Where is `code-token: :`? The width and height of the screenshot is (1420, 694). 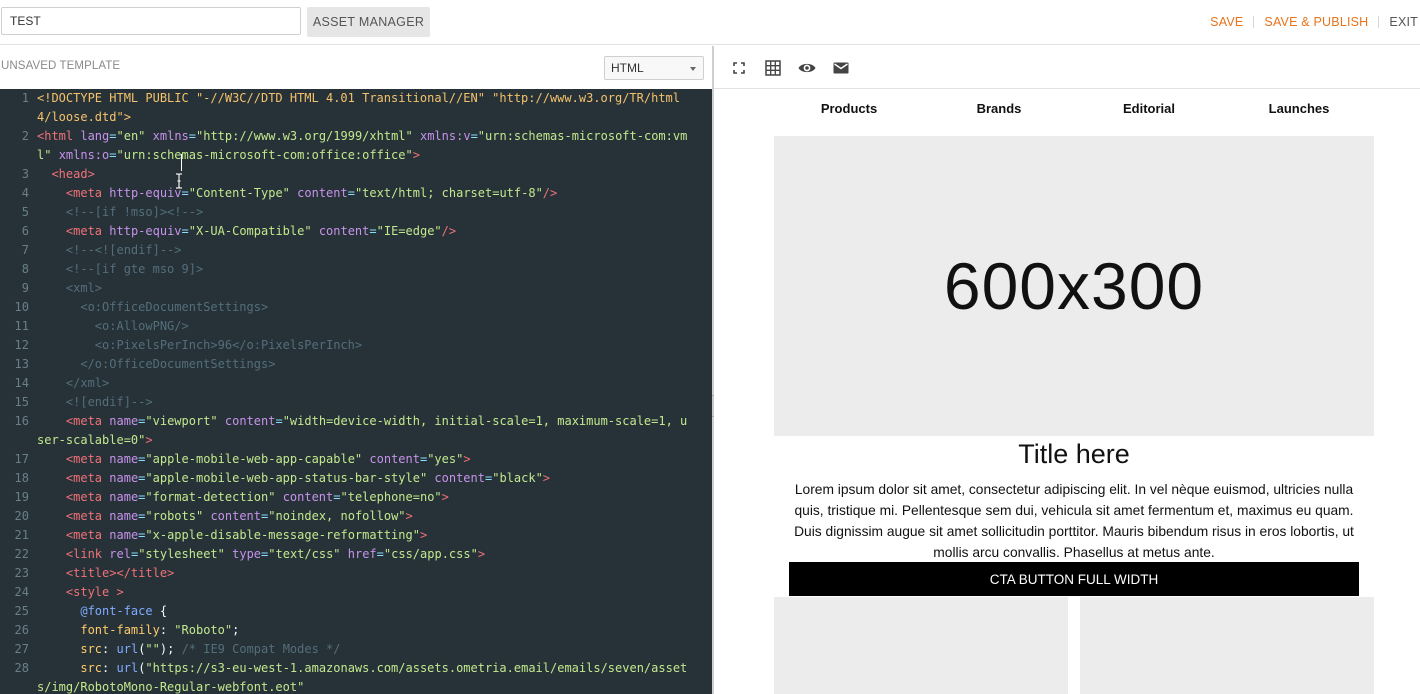
code-token: : is located at coordinates (109, 649).